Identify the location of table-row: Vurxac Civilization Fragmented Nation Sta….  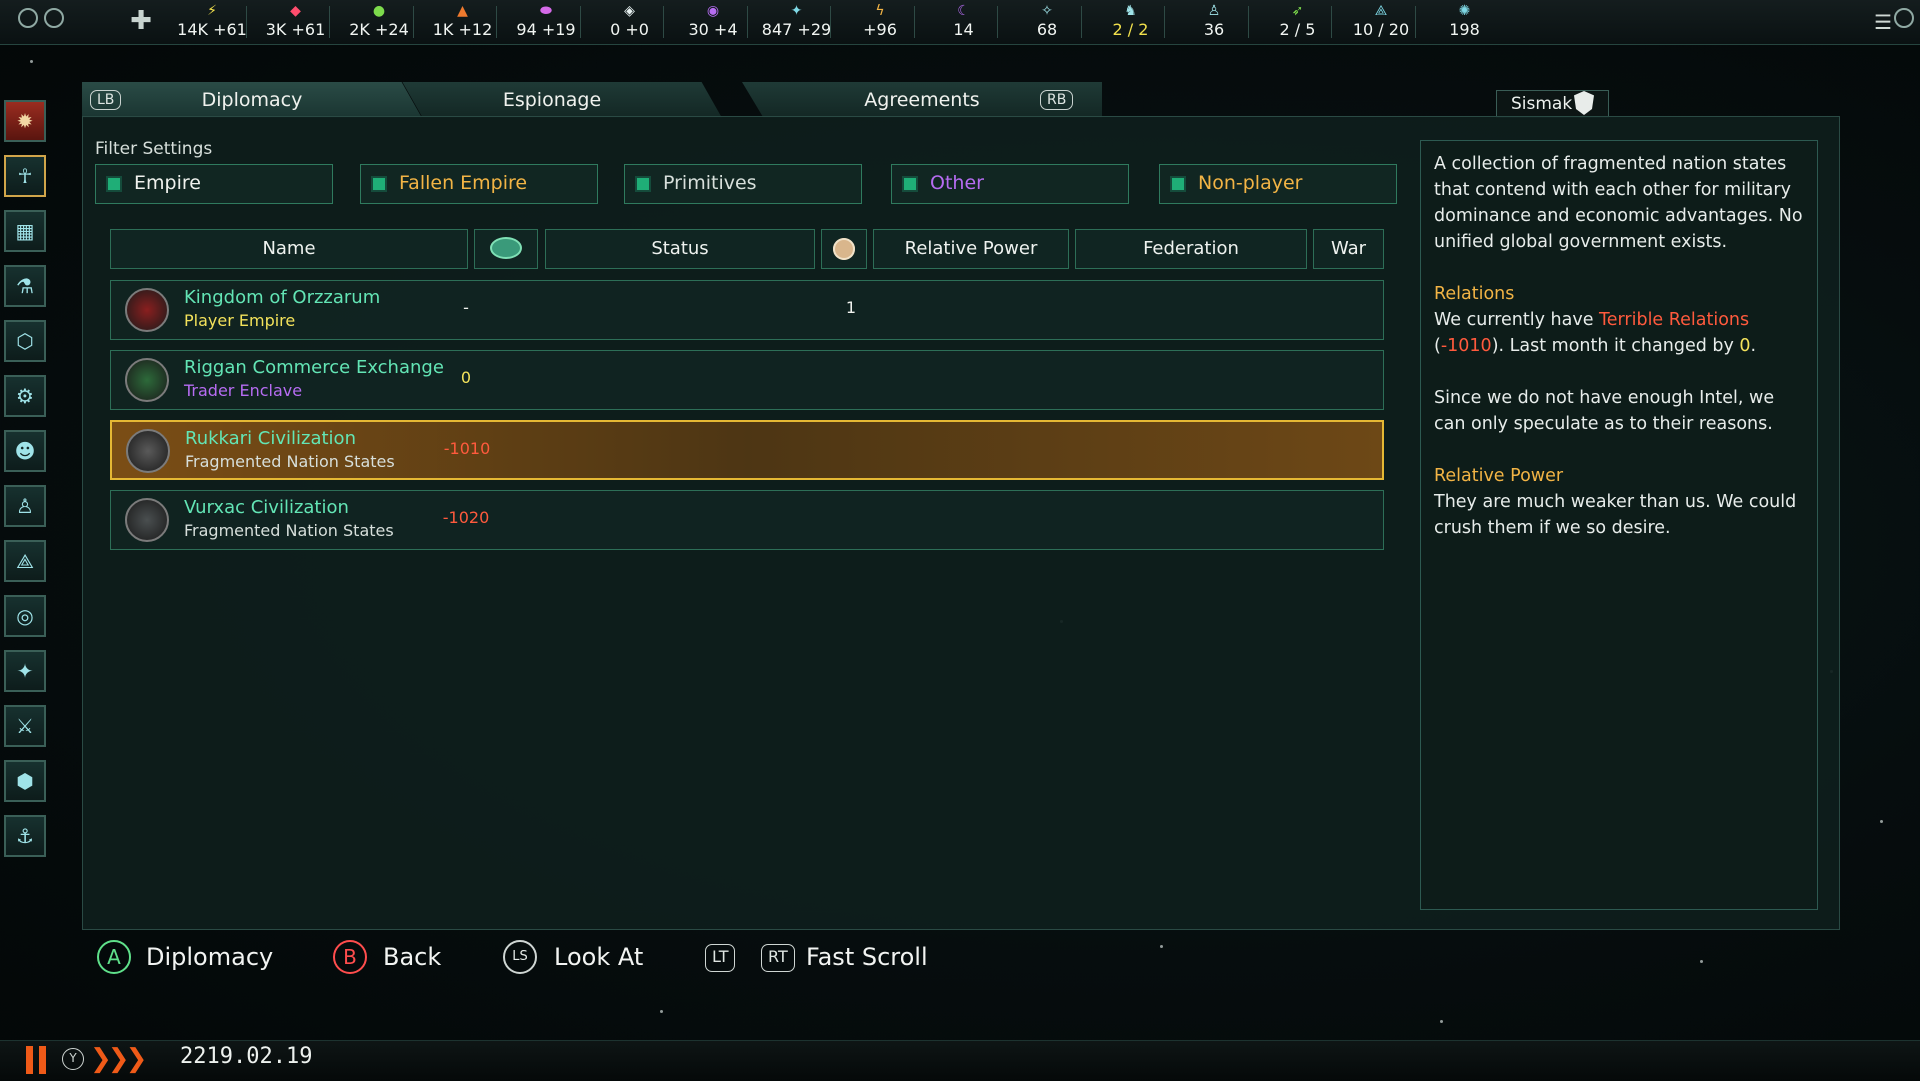
(747, 520).